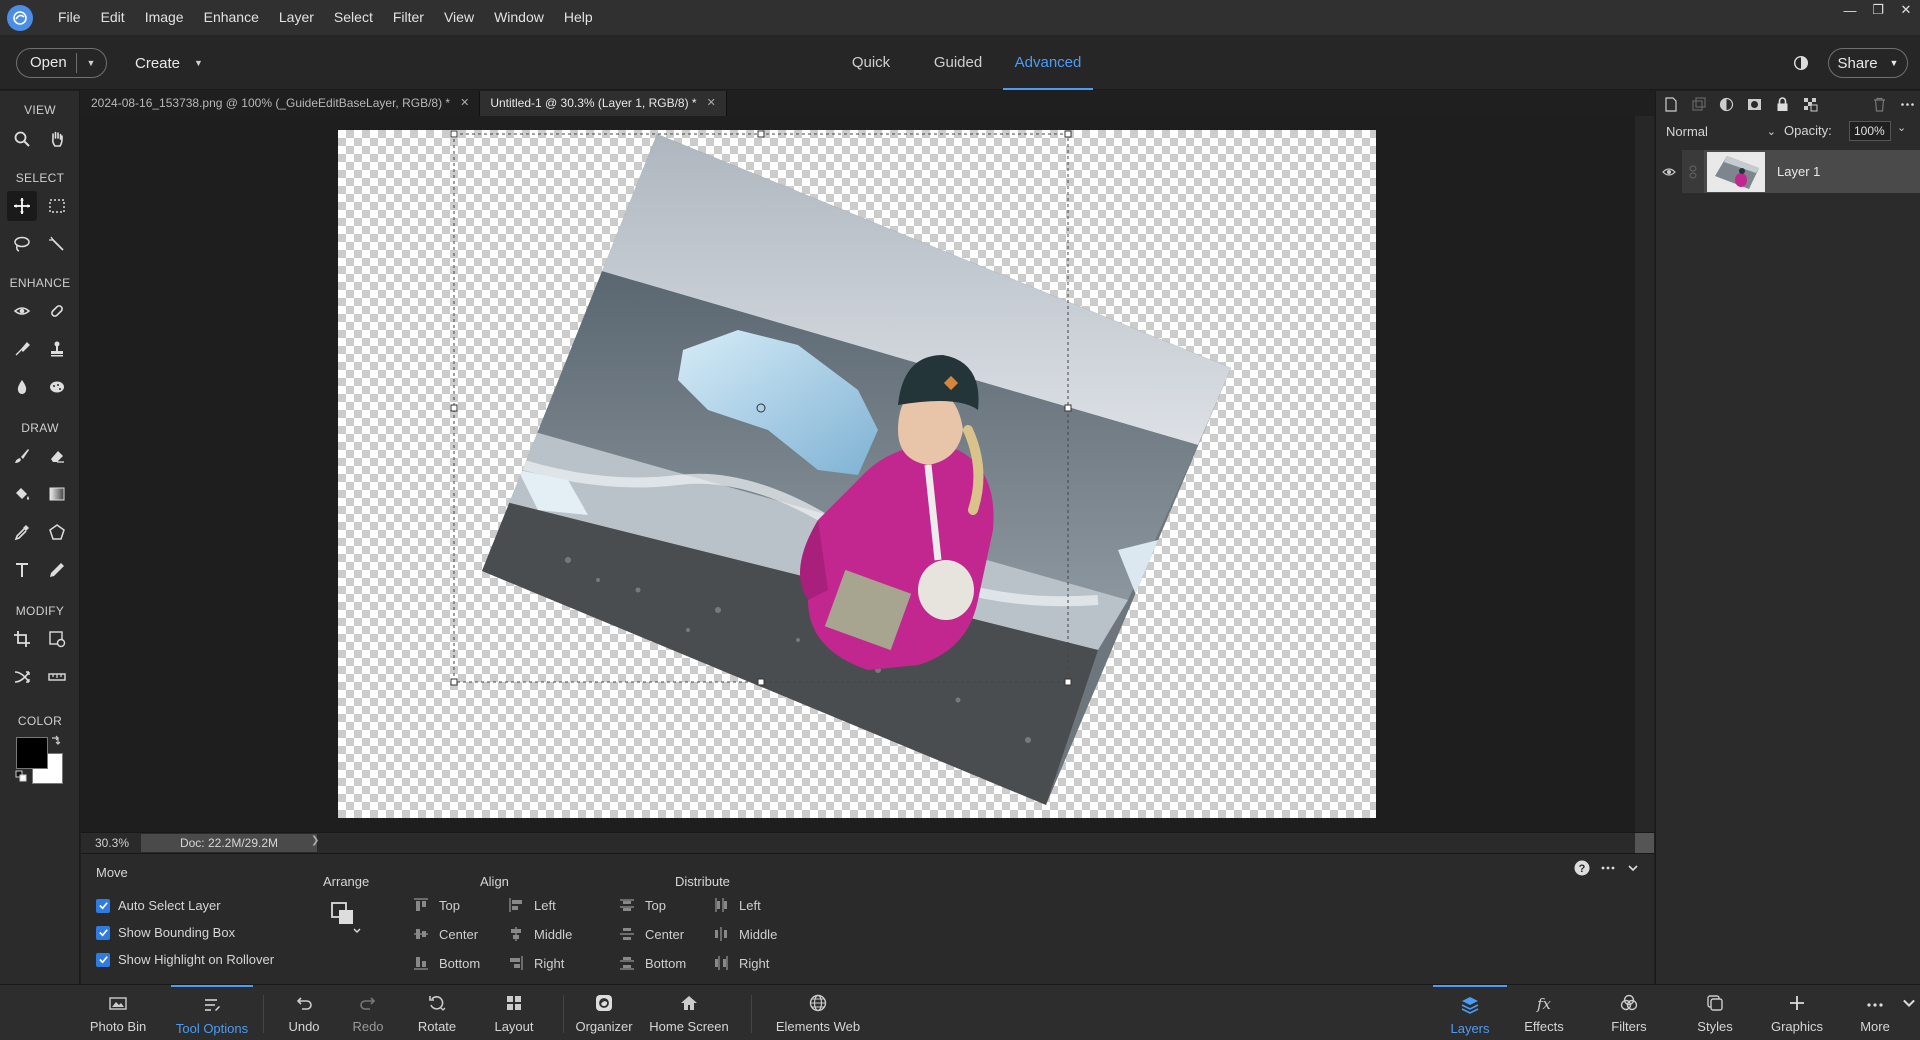  I want to click on distribute-left-button: Left, so click(737, 905).